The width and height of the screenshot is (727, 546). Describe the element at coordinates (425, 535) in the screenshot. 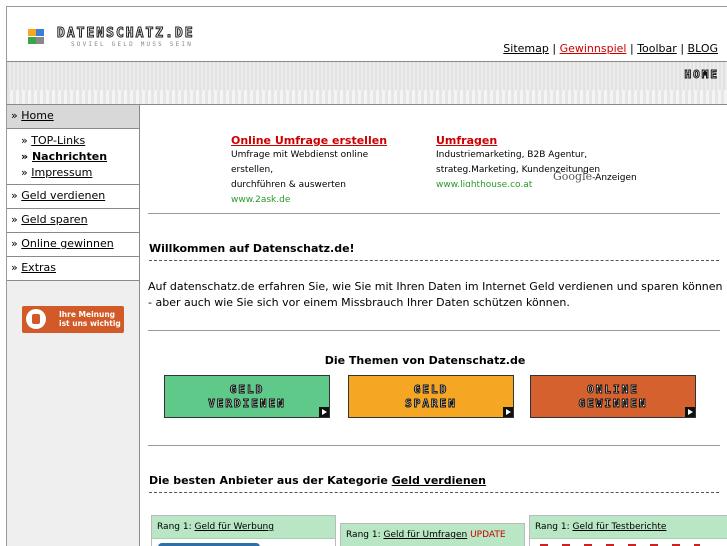

I see `card-link: Geld für Umfragen` at that location.